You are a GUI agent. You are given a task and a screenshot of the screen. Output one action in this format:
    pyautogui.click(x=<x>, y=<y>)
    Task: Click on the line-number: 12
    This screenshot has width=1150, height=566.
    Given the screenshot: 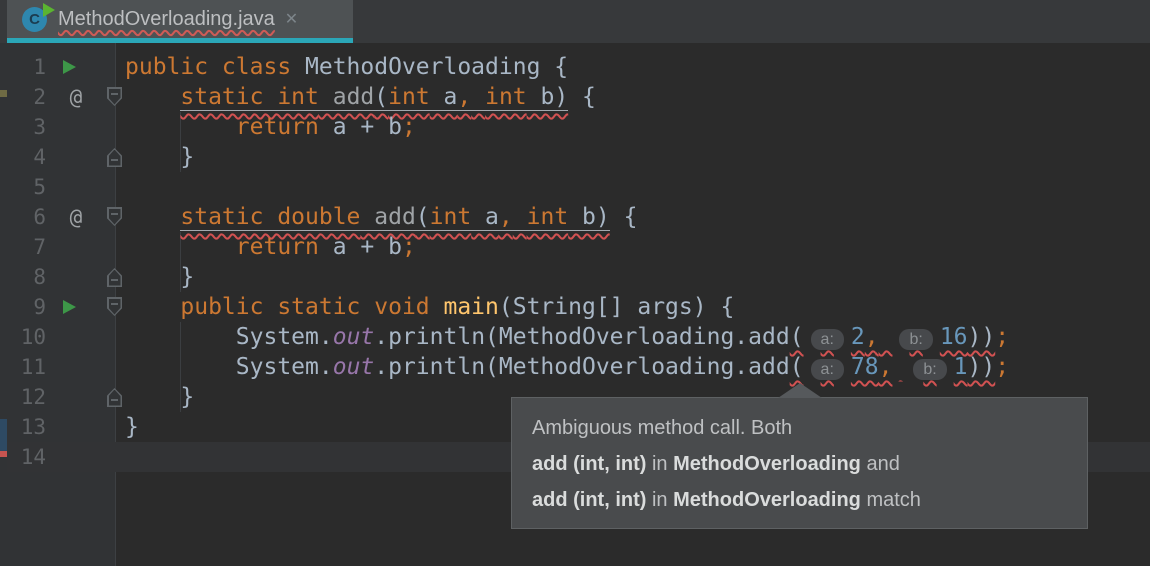 What is the action you would take?
    pyautogui.click(x=33, y=397)
    